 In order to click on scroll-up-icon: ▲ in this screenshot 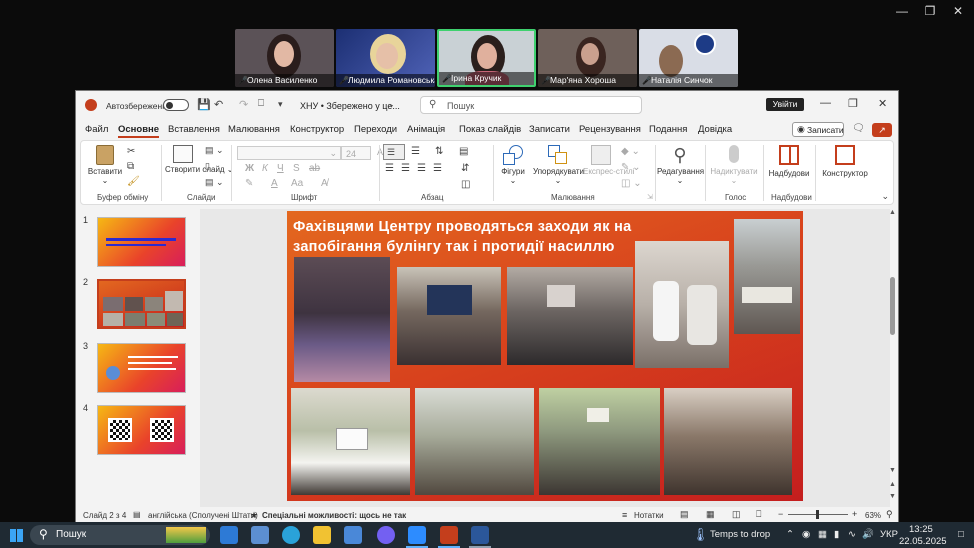, I will do `click(892, 212)`.